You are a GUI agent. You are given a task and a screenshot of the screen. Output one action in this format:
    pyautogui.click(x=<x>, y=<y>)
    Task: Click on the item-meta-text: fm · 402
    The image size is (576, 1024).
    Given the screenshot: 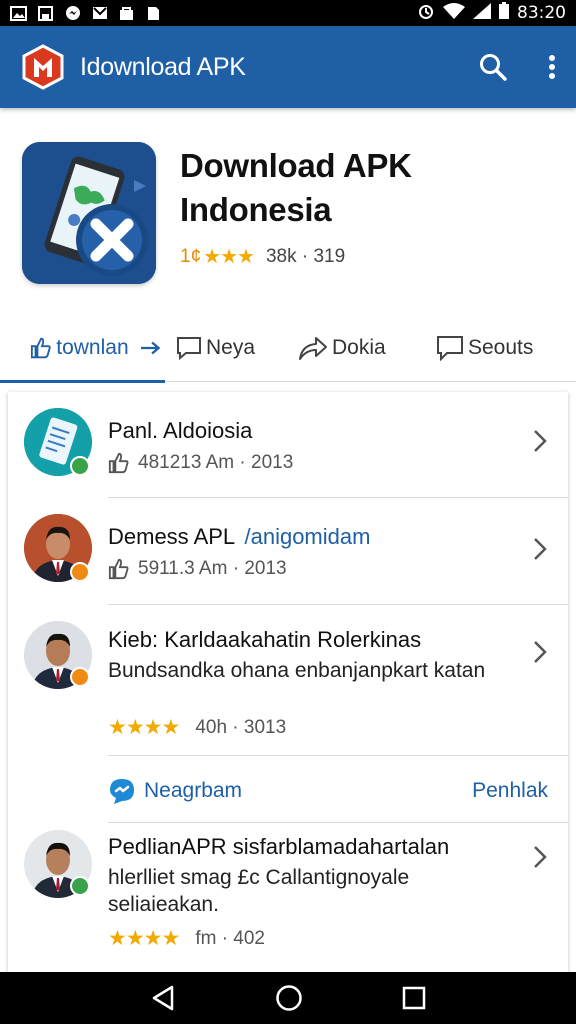 What is the action you would take?
    pyautogui.click(x=230, y=938)
    